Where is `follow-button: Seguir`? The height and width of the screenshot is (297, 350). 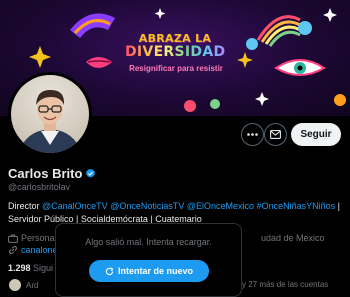
follow-button: Seguir is located at coordinates (316, 134).